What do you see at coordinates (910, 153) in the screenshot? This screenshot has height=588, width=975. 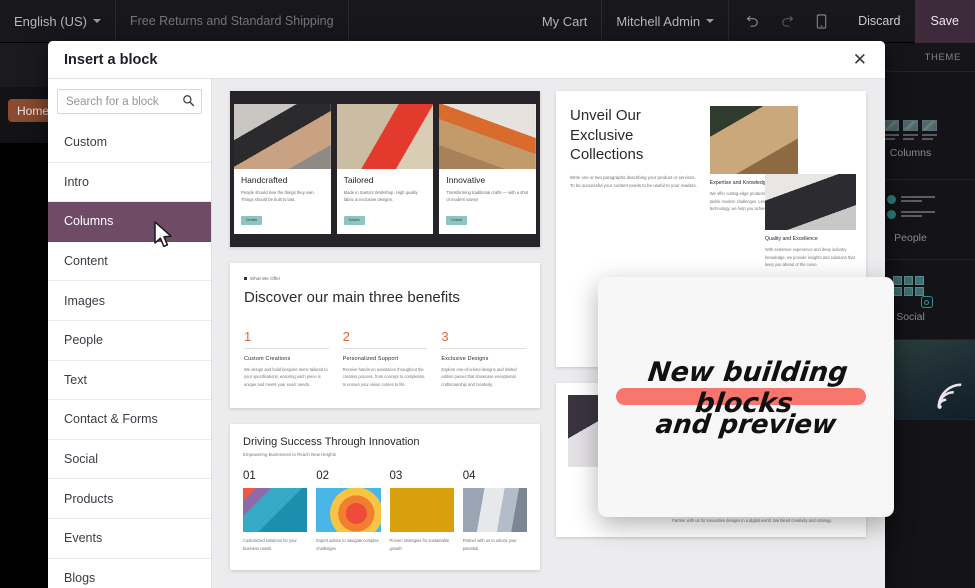 I see `snippet-columns-label: Columns` at bounding box center [910, 153].